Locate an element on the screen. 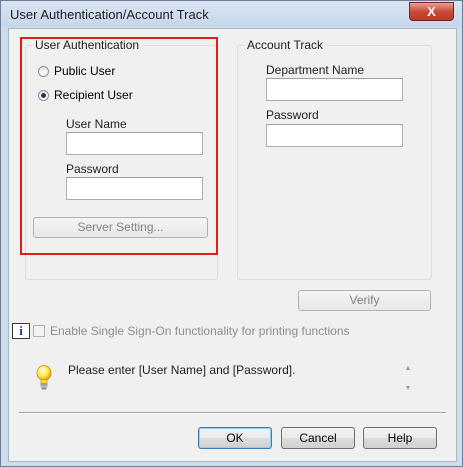  close-button: X is located at coordinates (431, 11).